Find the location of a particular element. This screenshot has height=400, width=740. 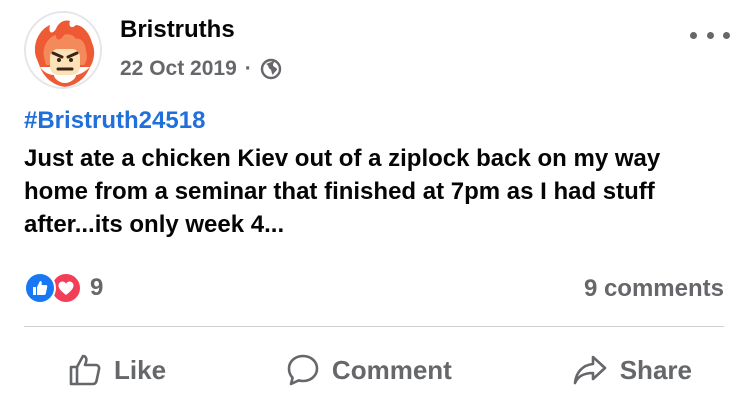

comment-bubble-icon is located at coordinates (303, 370).